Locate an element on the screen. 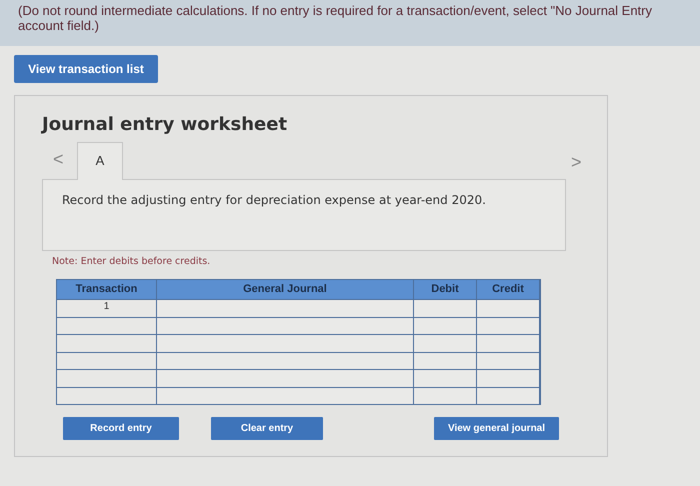 The width and height of the screenshot is (700, 486). next-arrow: > is located at coordinates (576, 162).